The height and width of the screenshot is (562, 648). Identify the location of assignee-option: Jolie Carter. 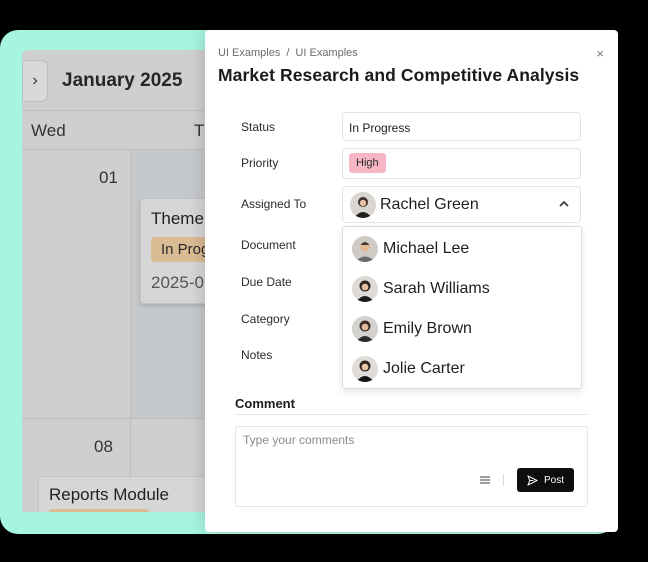
(462, 369).